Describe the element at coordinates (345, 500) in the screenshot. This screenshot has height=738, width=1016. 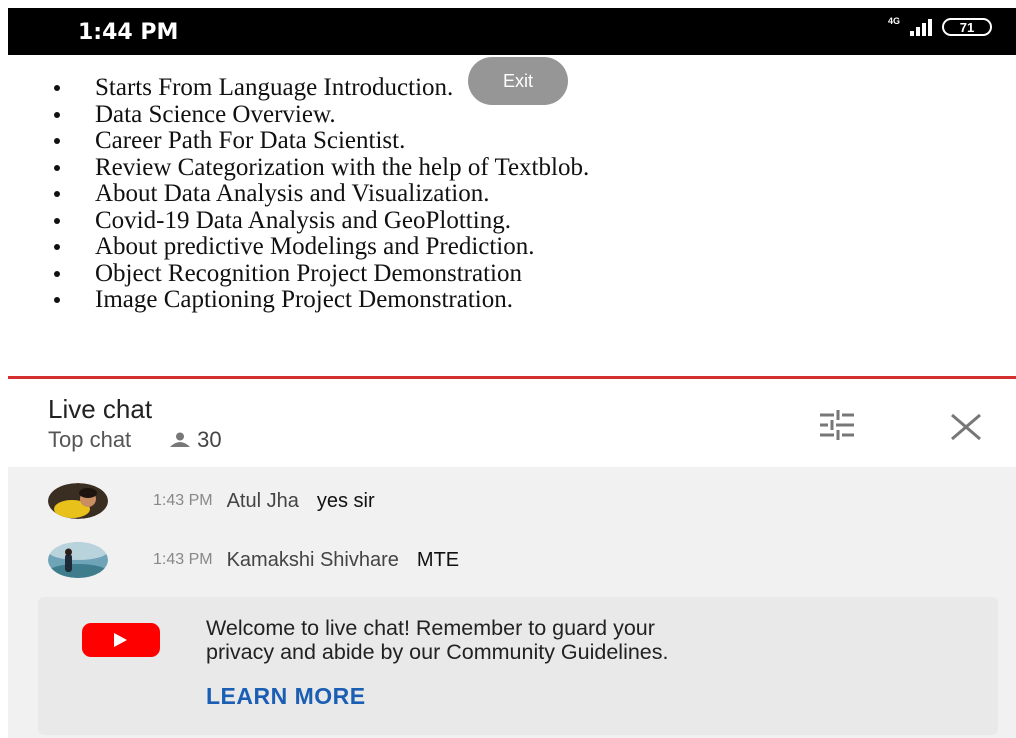
I see `message-text: yes sir` at that location.